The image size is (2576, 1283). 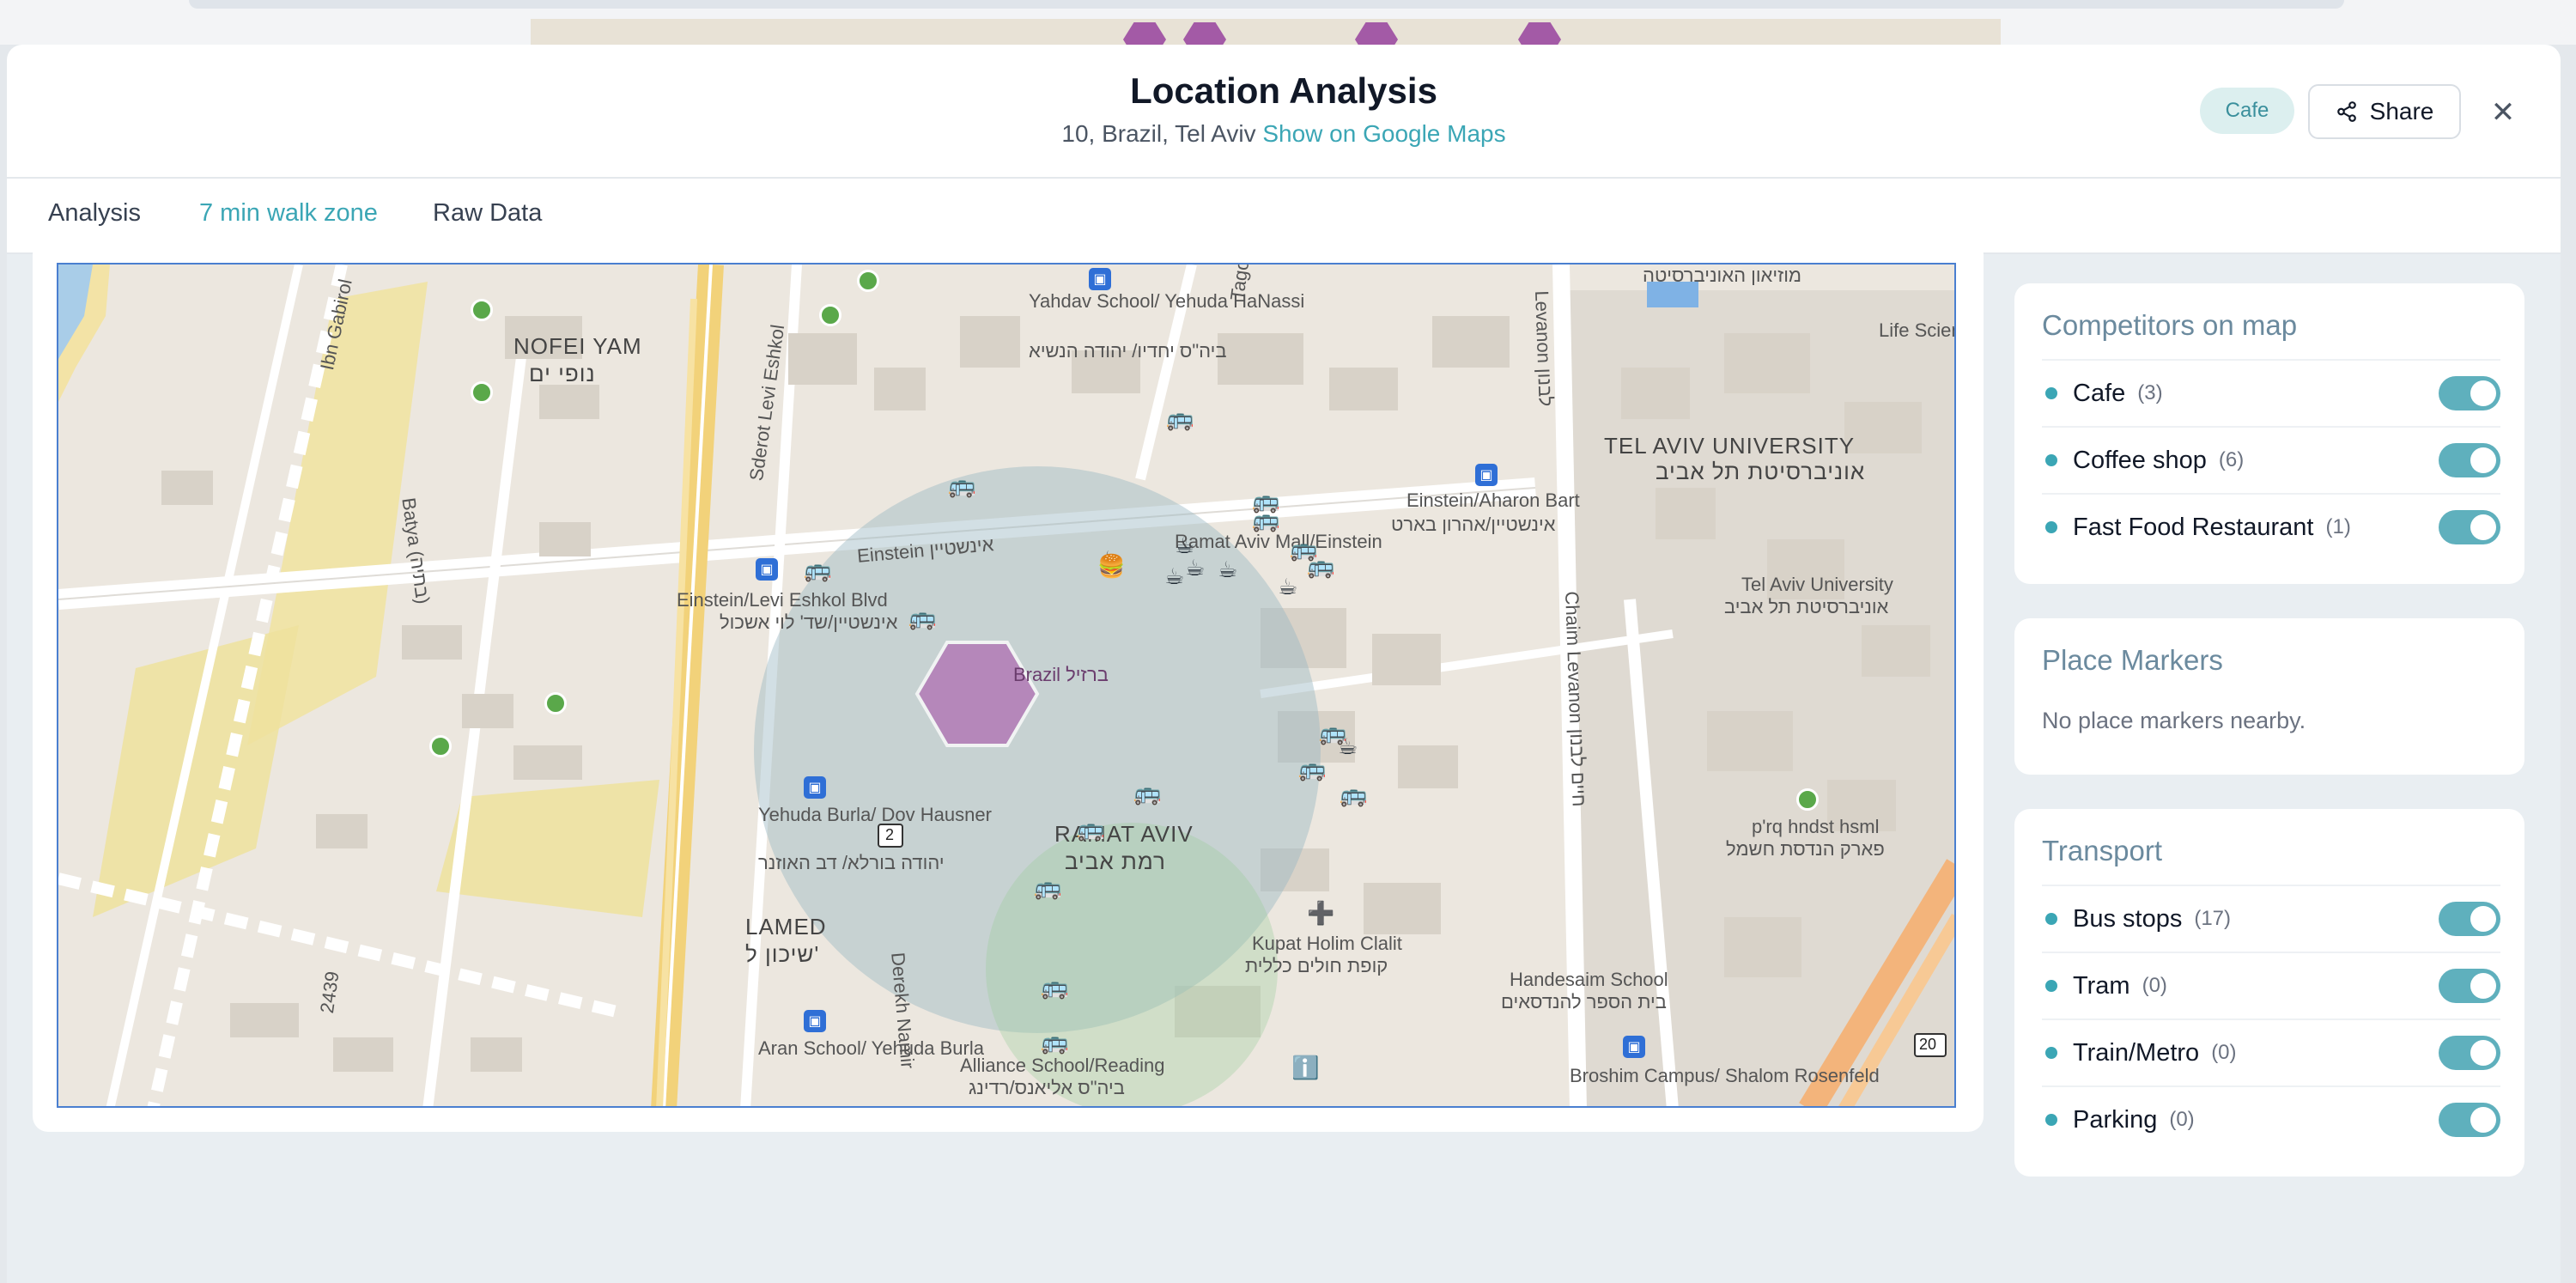 I want to click on google-maps-link: Show on Google Maps, so click(x=1383, y=133).